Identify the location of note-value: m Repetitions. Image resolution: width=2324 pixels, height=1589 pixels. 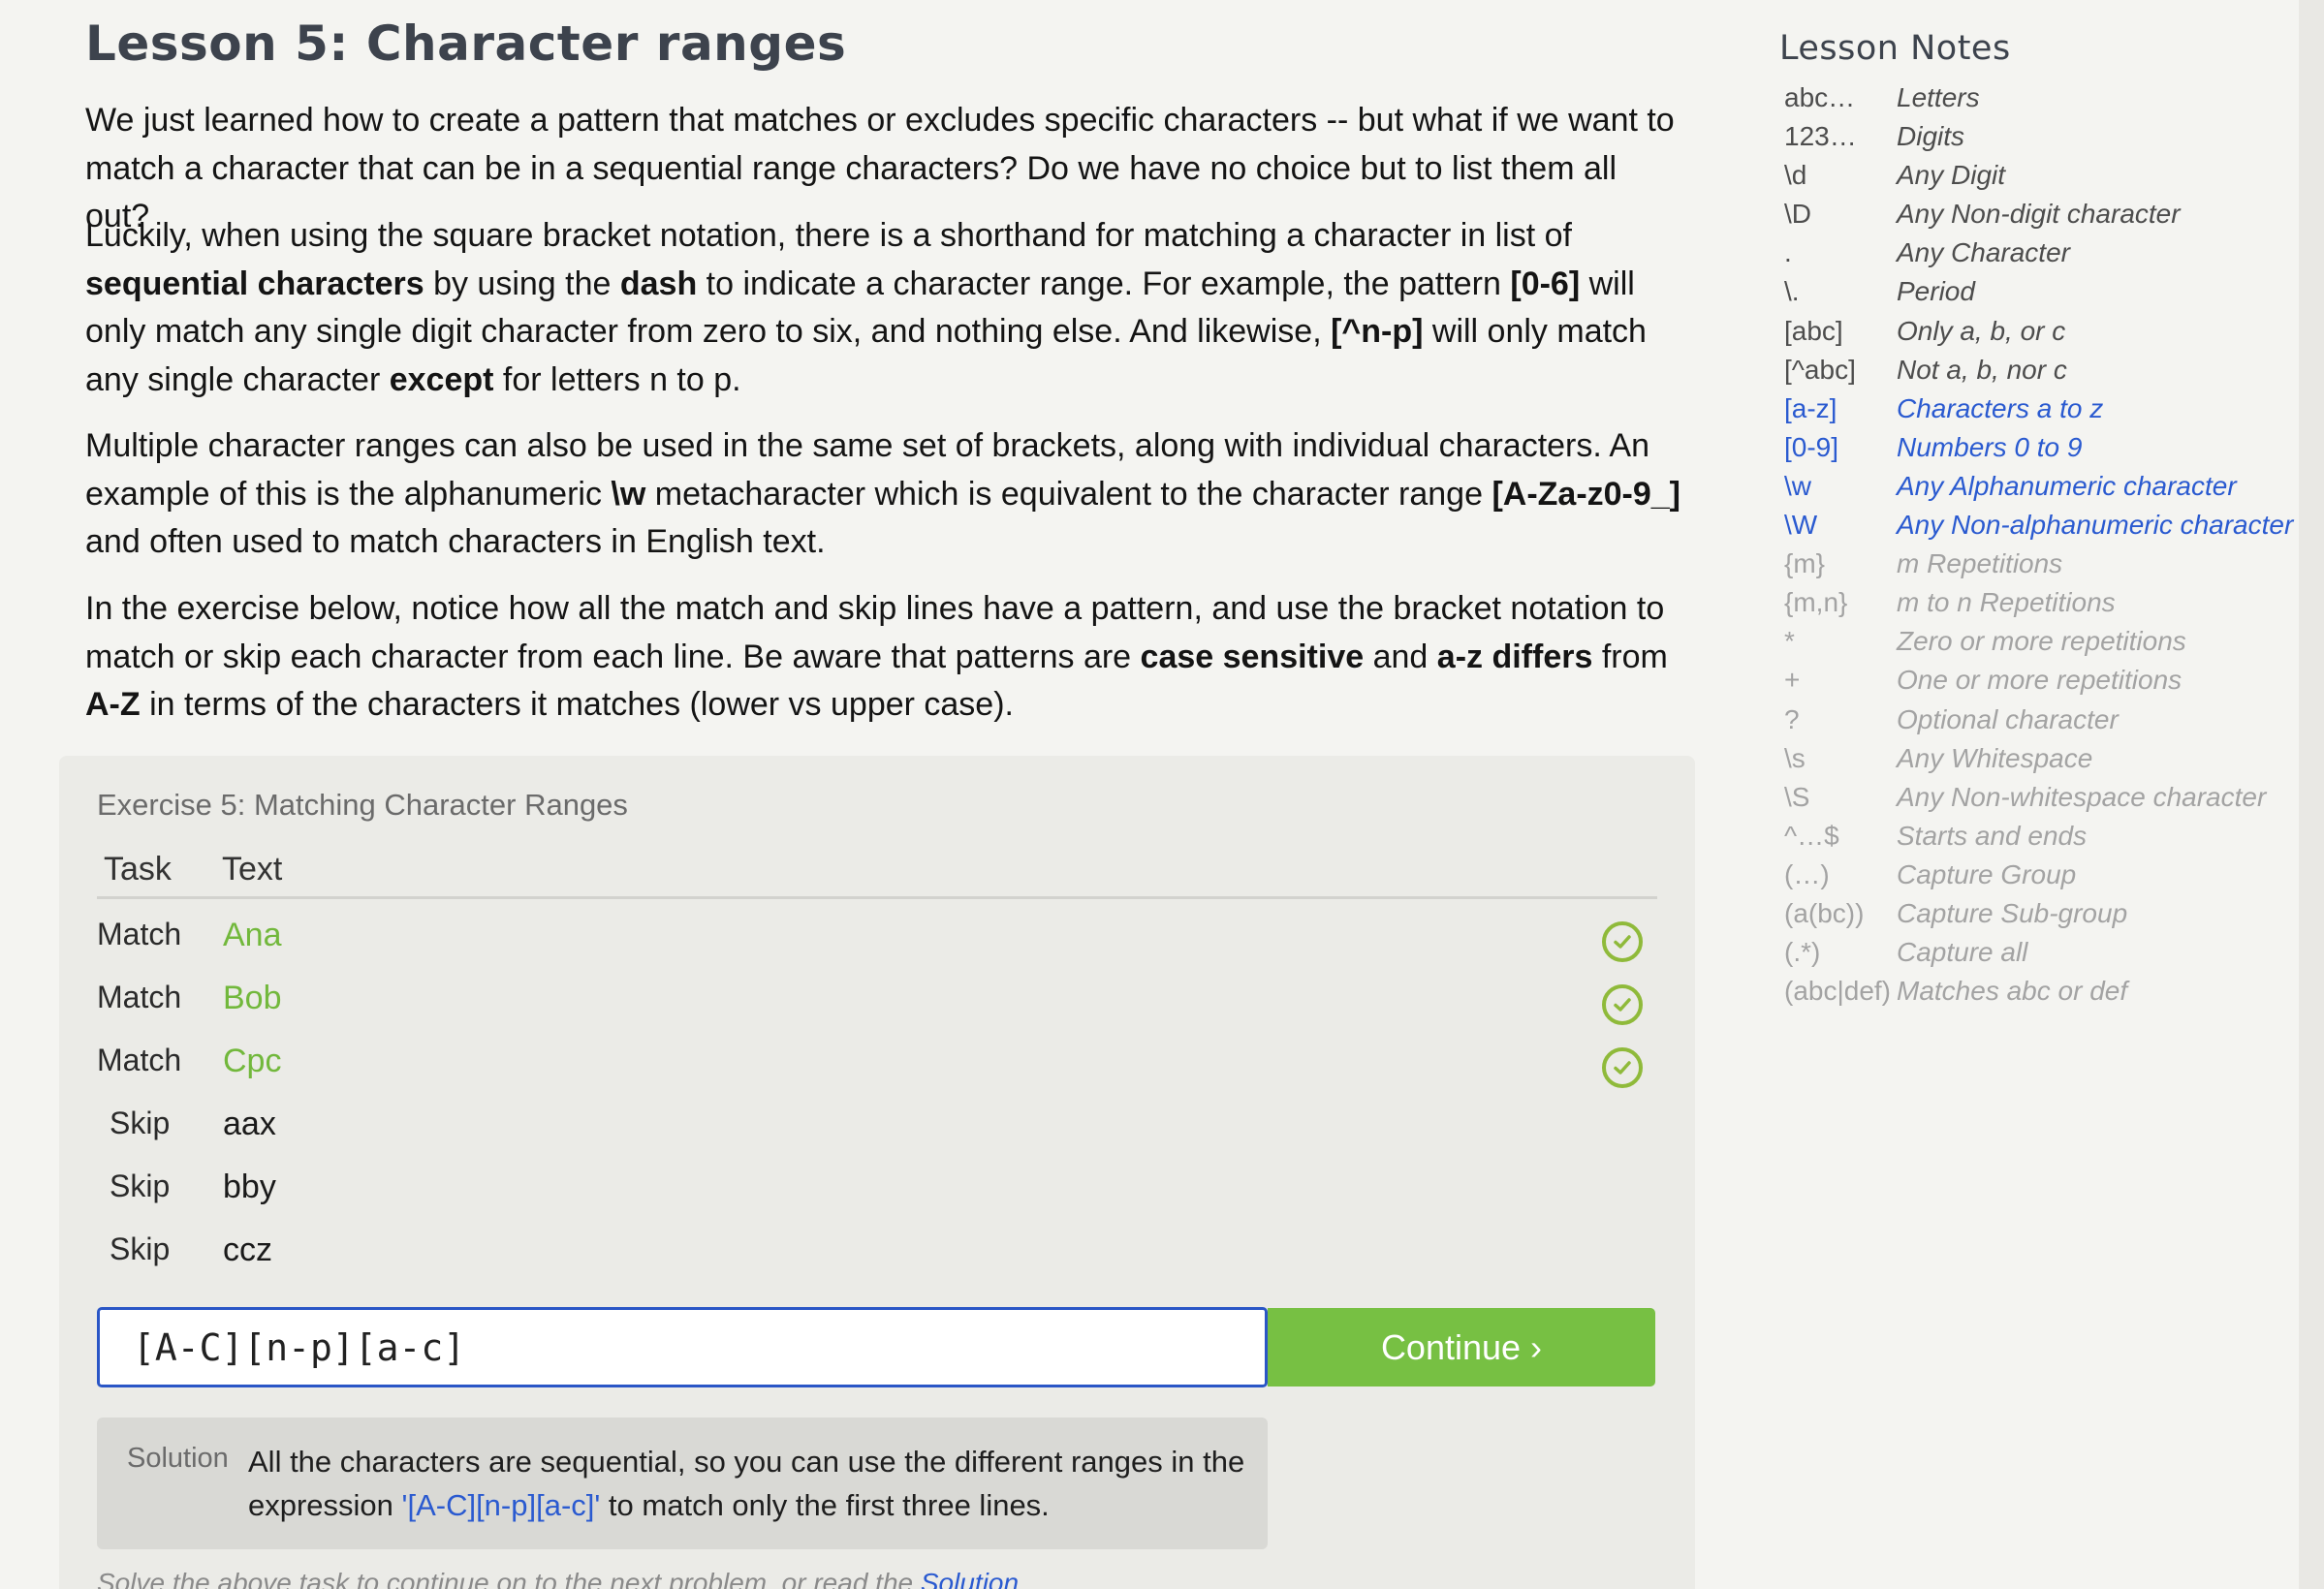
(1980, 563).